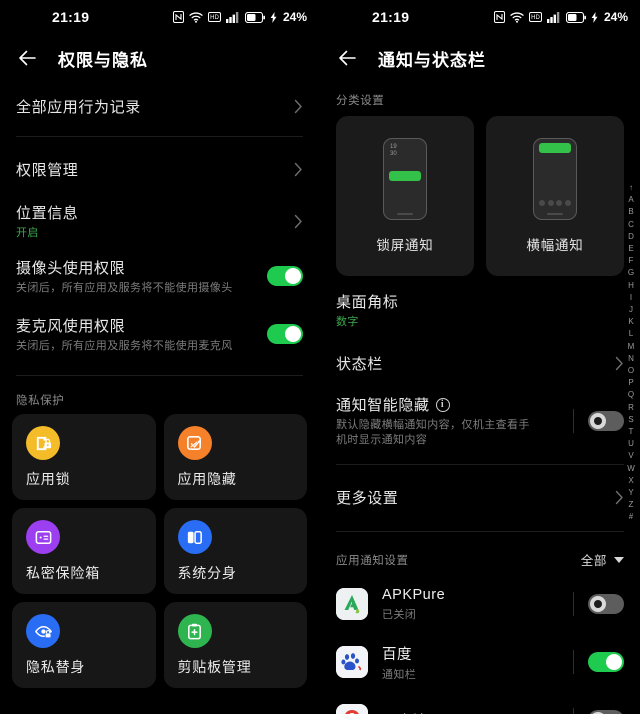 The height and width of the screenshot is (714, 640). I want to click on card-lockscreen-notification: 19 30 锁屏通知, so click(405, 196).